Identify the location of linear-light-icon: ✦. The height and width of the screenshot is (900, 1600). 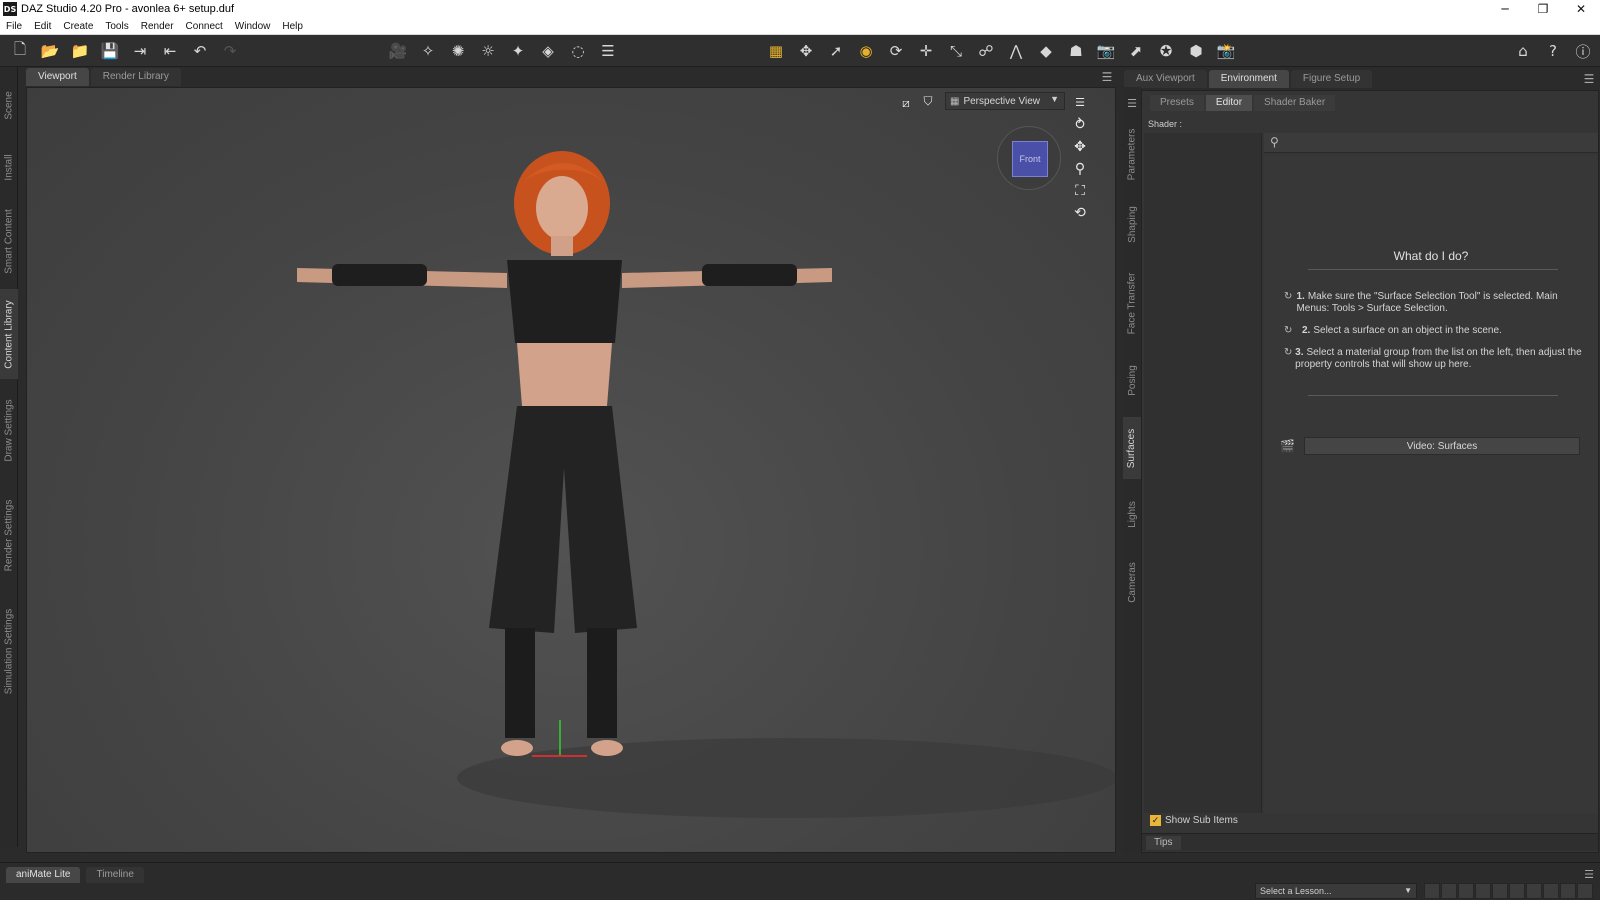
(518, 51).